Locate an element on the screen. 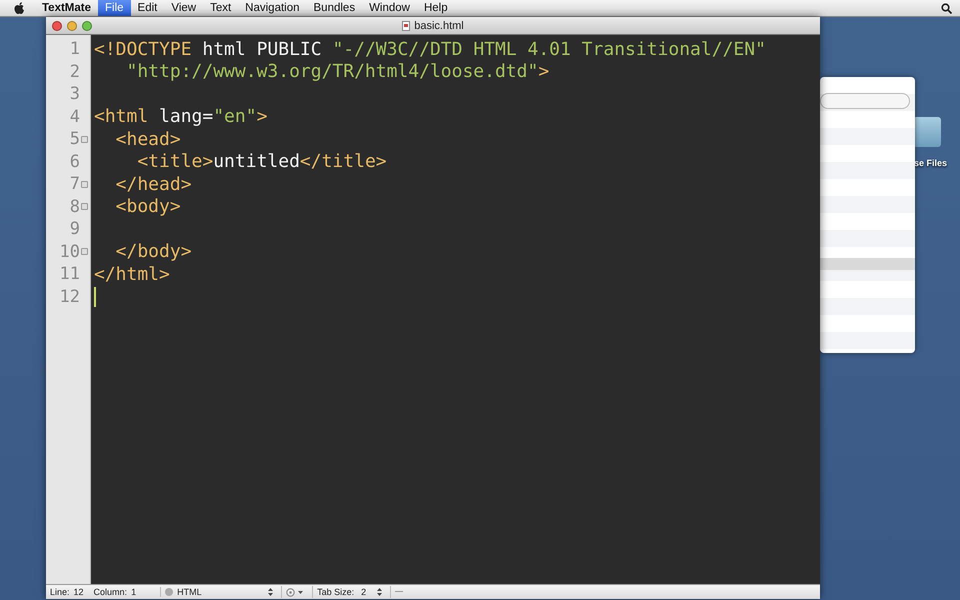 The height and width of the screenshot is (600, 960). code-line: <body> is located at coordinates (147, 207).